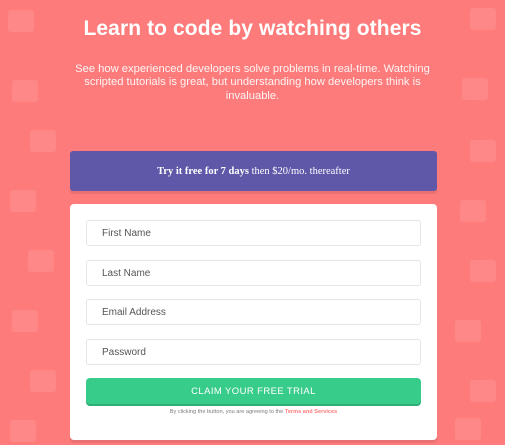 The width and height of the screenshot is (505, 445). What do you see at coordinates (253, 312) in the screenshot?
I see `email-field` at bounding box center [253, 312].